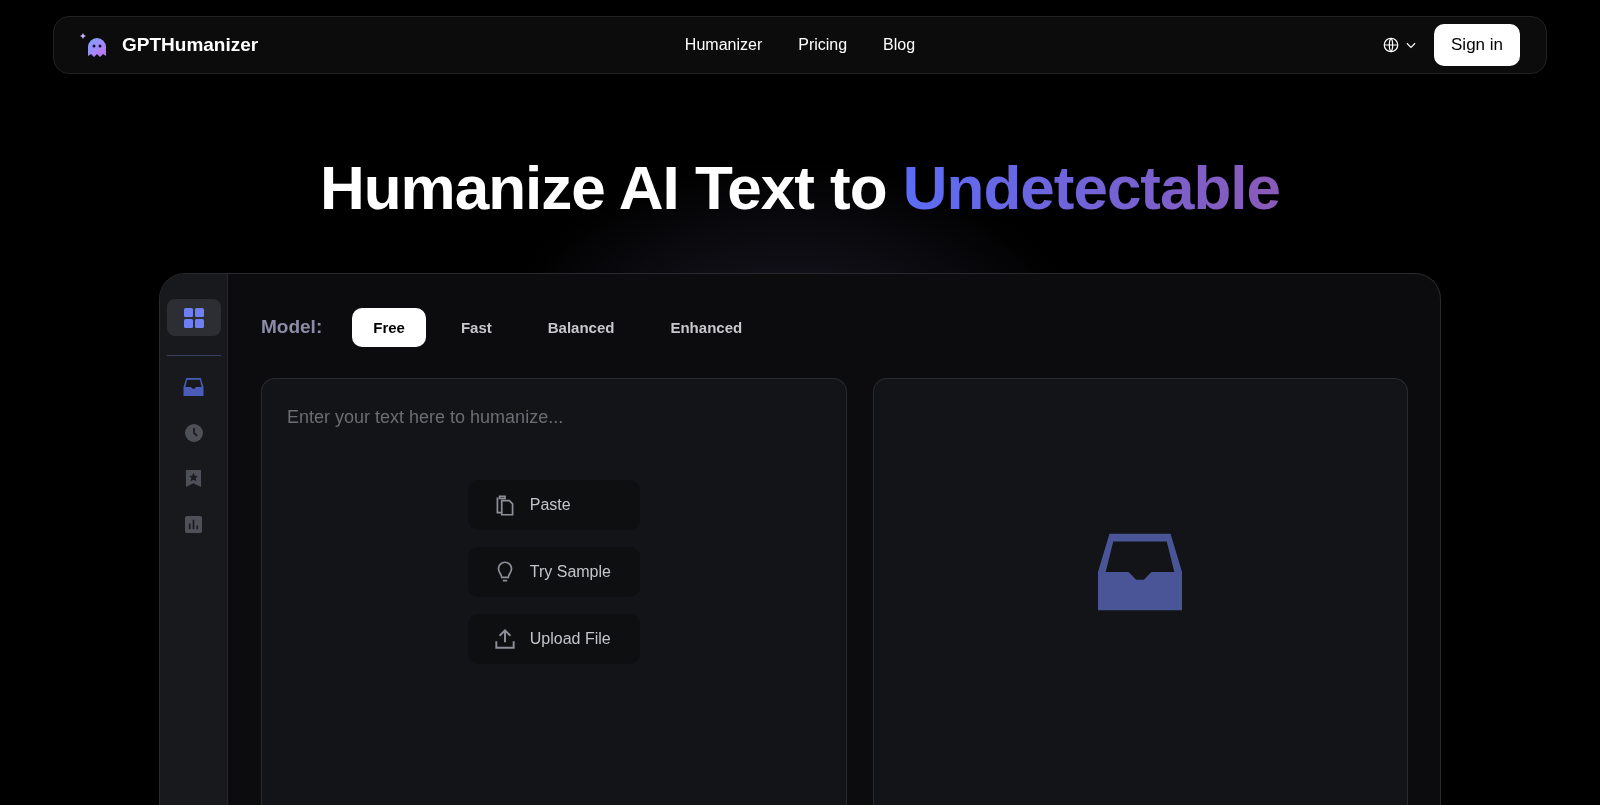 This screenshot has width=1600, height=805. I want to click on bar-chart-icon, so click(193, 524).